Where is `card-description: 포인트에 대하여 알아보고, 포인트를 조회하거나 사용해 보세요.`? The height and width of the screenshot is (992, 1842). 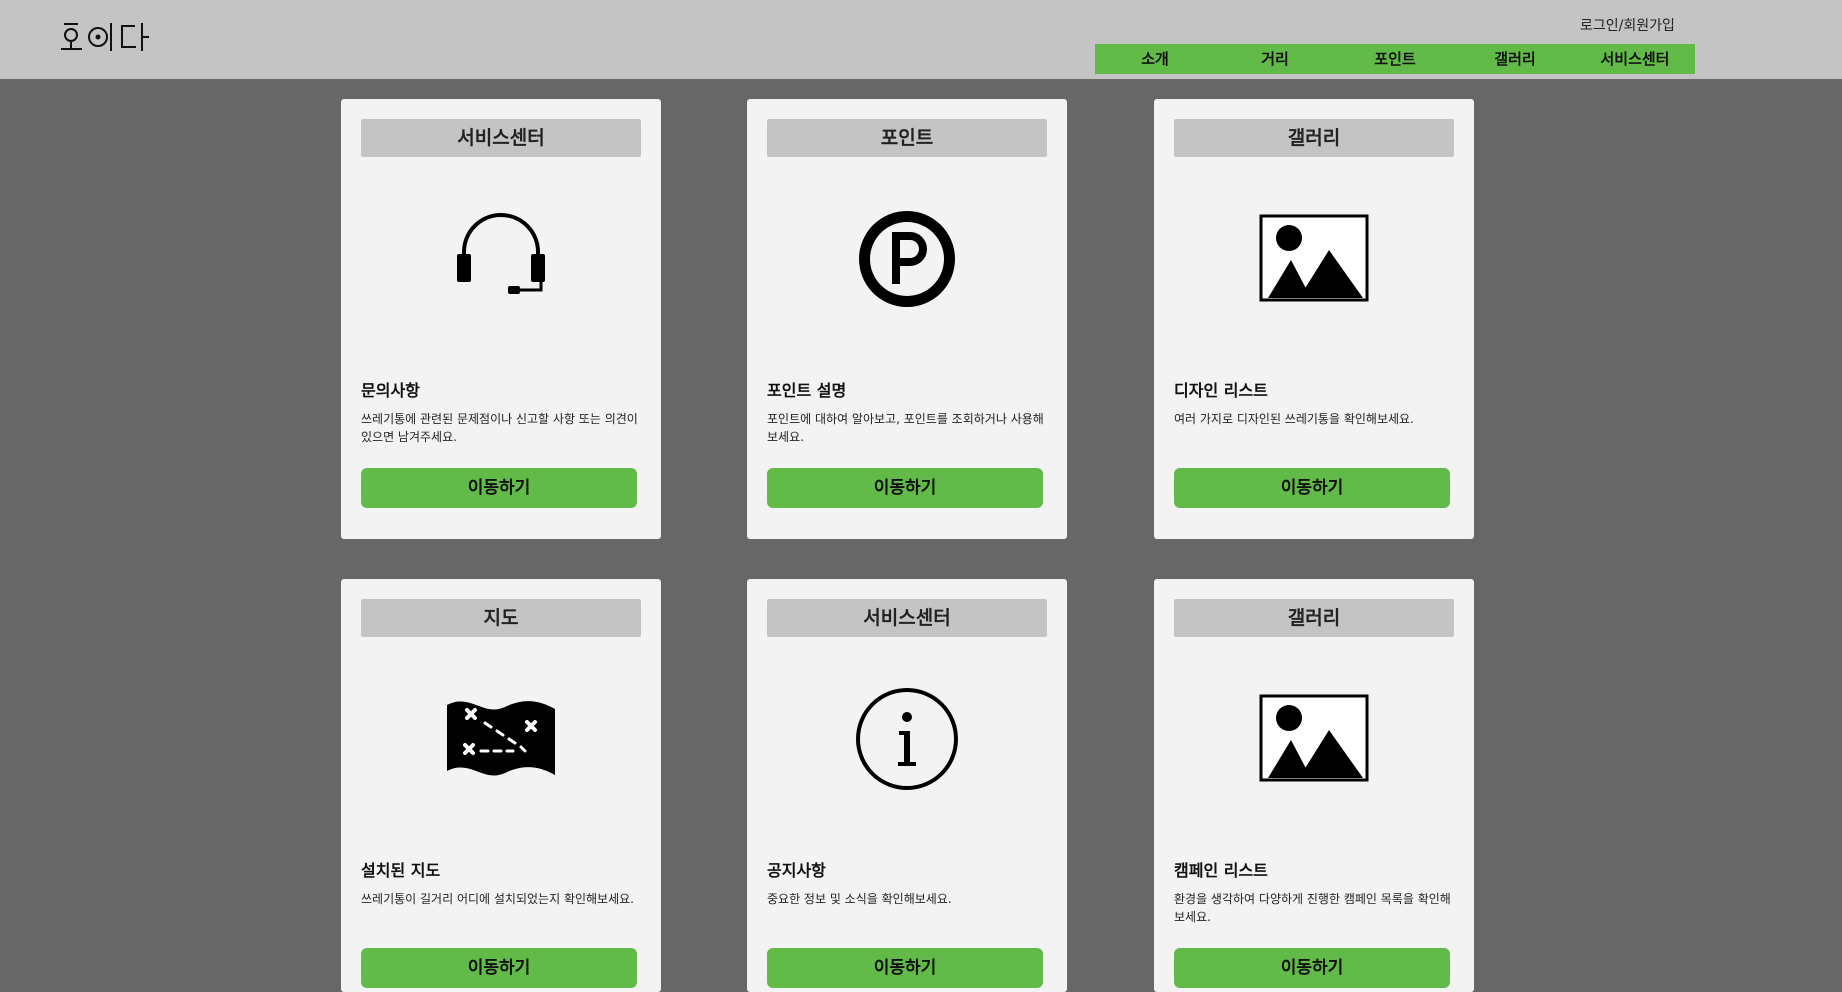
card-description: 포인트에 대하여 알아보고, 포인트를 조회하거나 사용해 보세요. is located at coordinates (905, 428).